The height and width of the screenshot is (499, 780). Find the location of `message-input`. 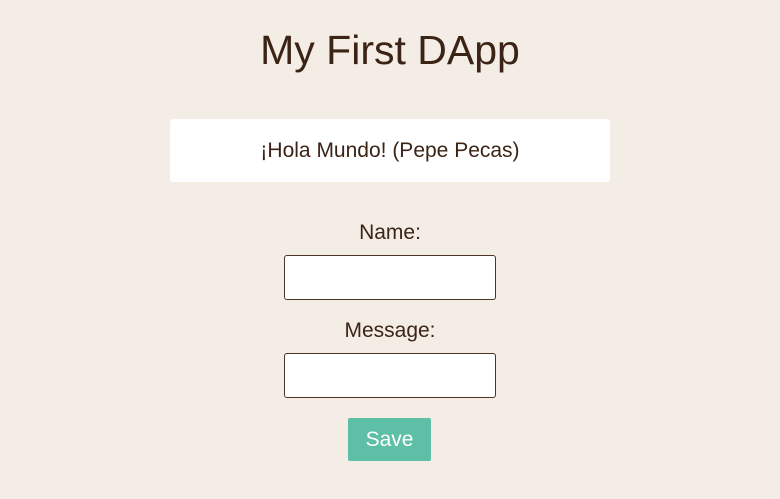

message-input is located at coordinates (390, 375).